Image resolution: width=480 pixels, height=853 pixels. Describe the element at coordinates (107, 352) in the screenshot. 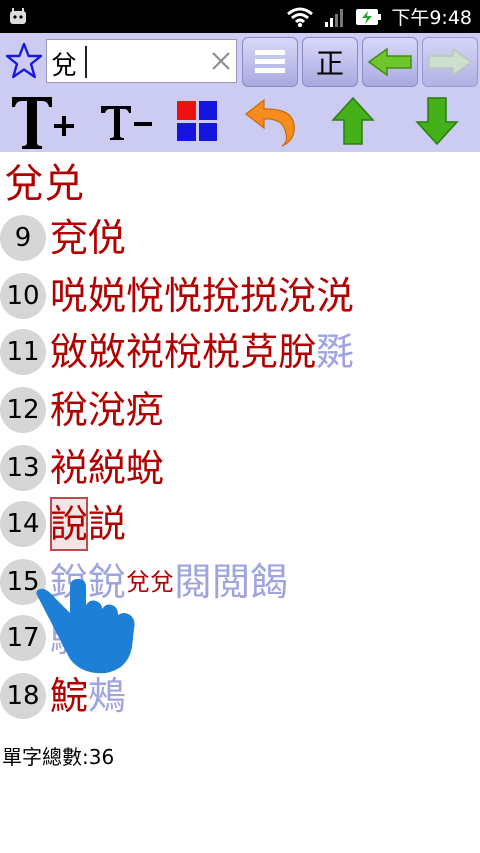

I see `character: 敚` at that location.